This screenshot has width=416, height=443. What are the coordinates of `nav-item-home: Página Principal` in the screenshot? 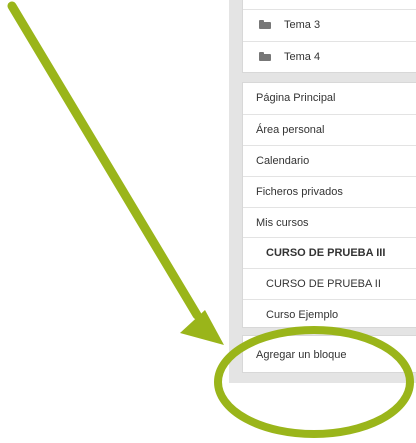 It's located at (329, 98).